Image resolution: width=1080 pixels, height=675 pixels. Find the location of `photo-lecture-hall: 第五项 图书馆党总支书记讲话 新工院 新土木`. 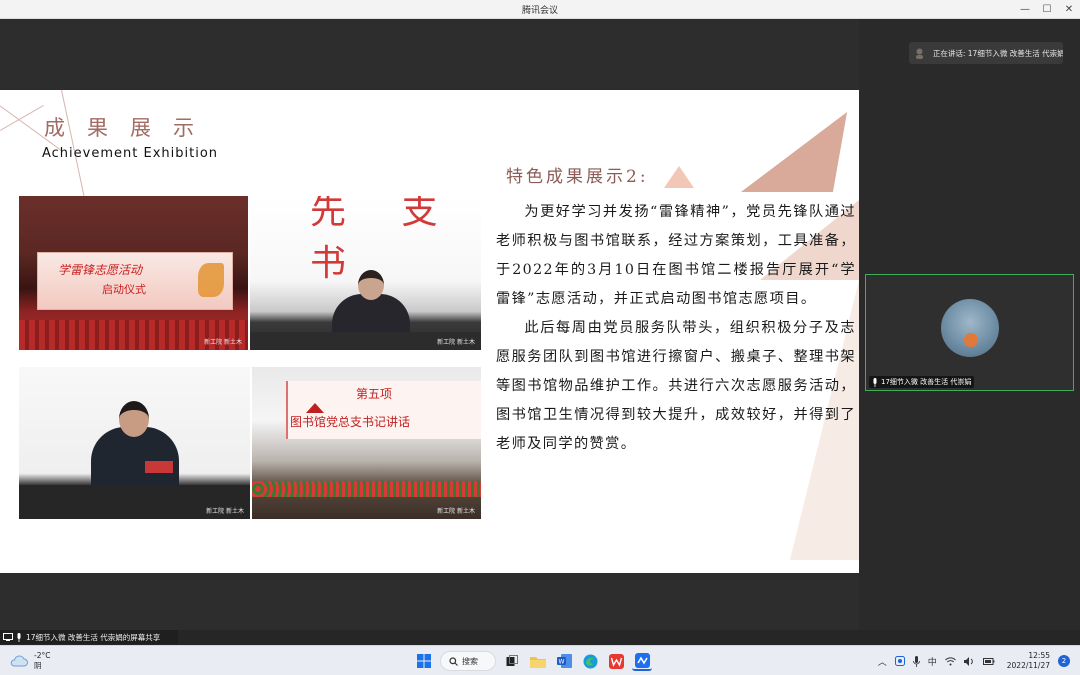

photo-lecture-hall: 第五项 图书馆党总支书记讲话 新工院 新土木 is located at coordinates (366, 443).